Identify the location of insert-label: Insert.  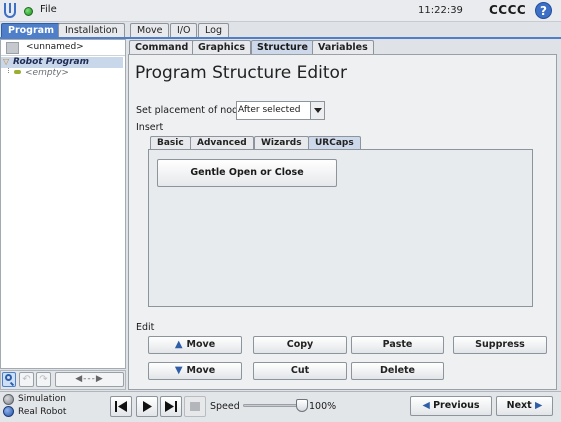
(150, 127).